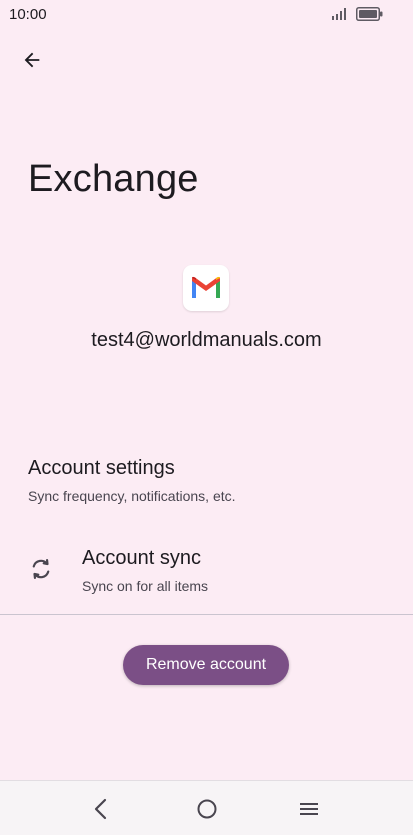  Describe the element at coordinates (206, 614) in the screenshot. I see `divider` at that location.